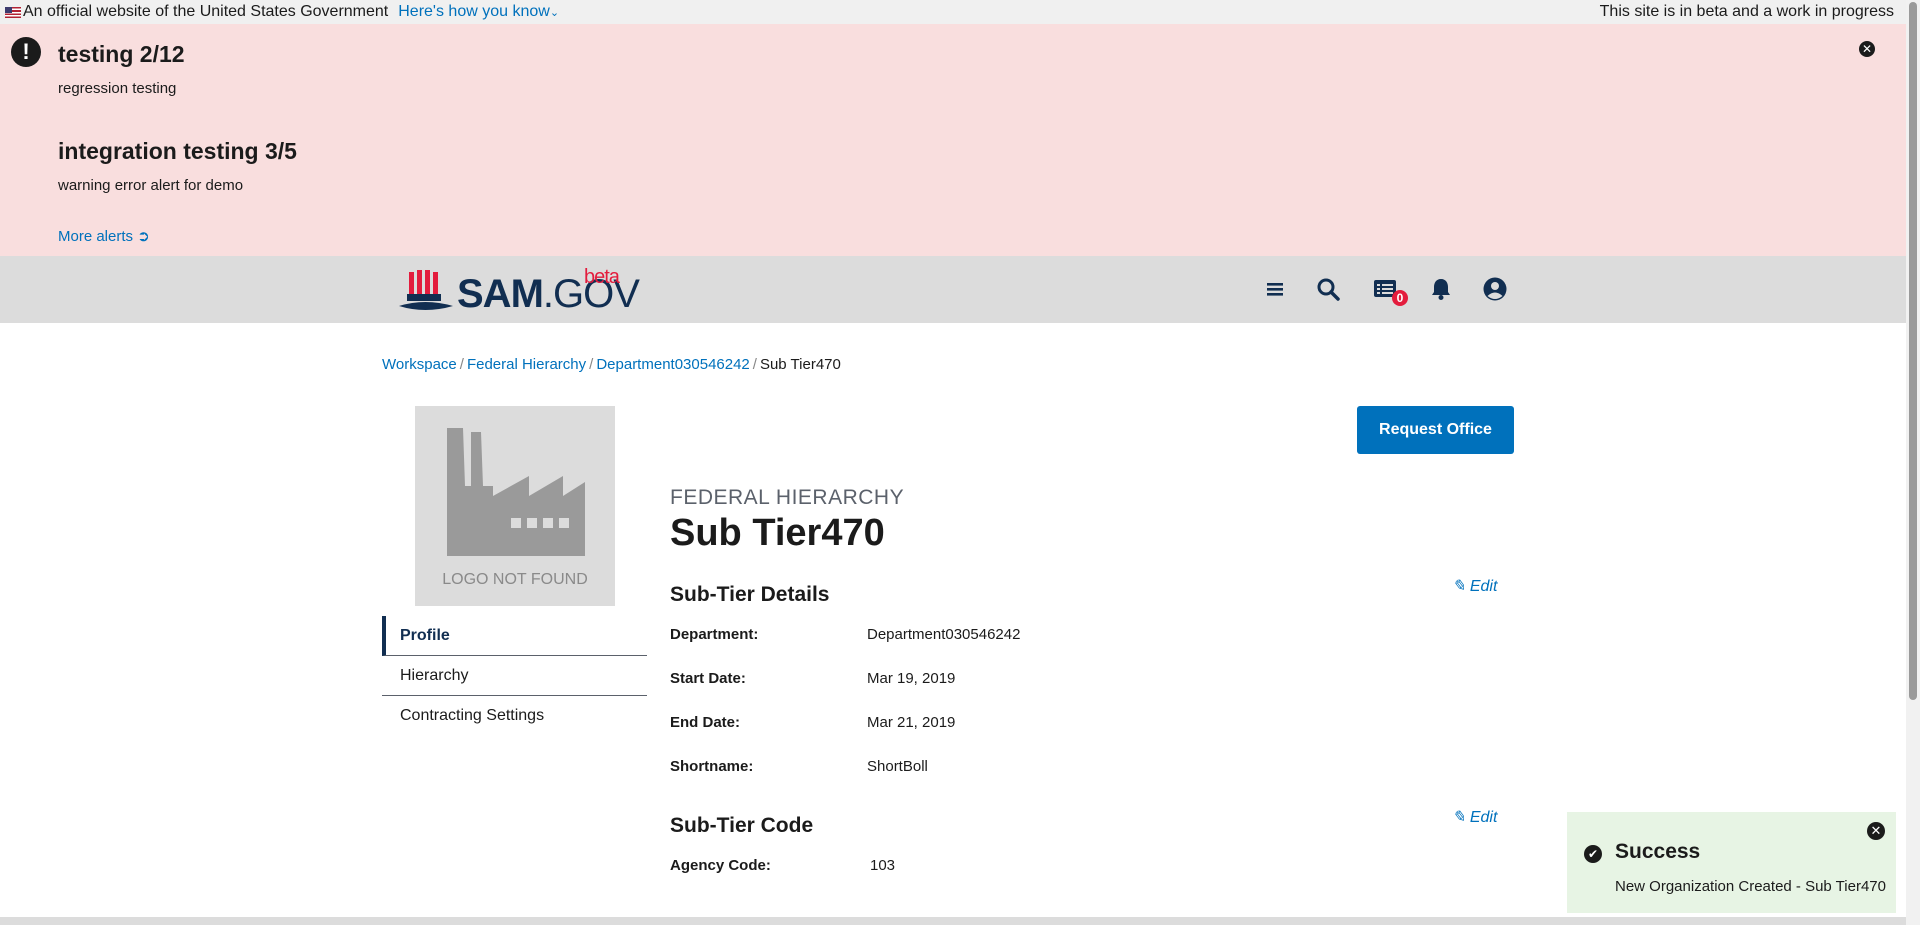 Image resolution: width=1920 pixels, height=925 pixels. I want to click on exclamation-icon: !, so click(26, 52).